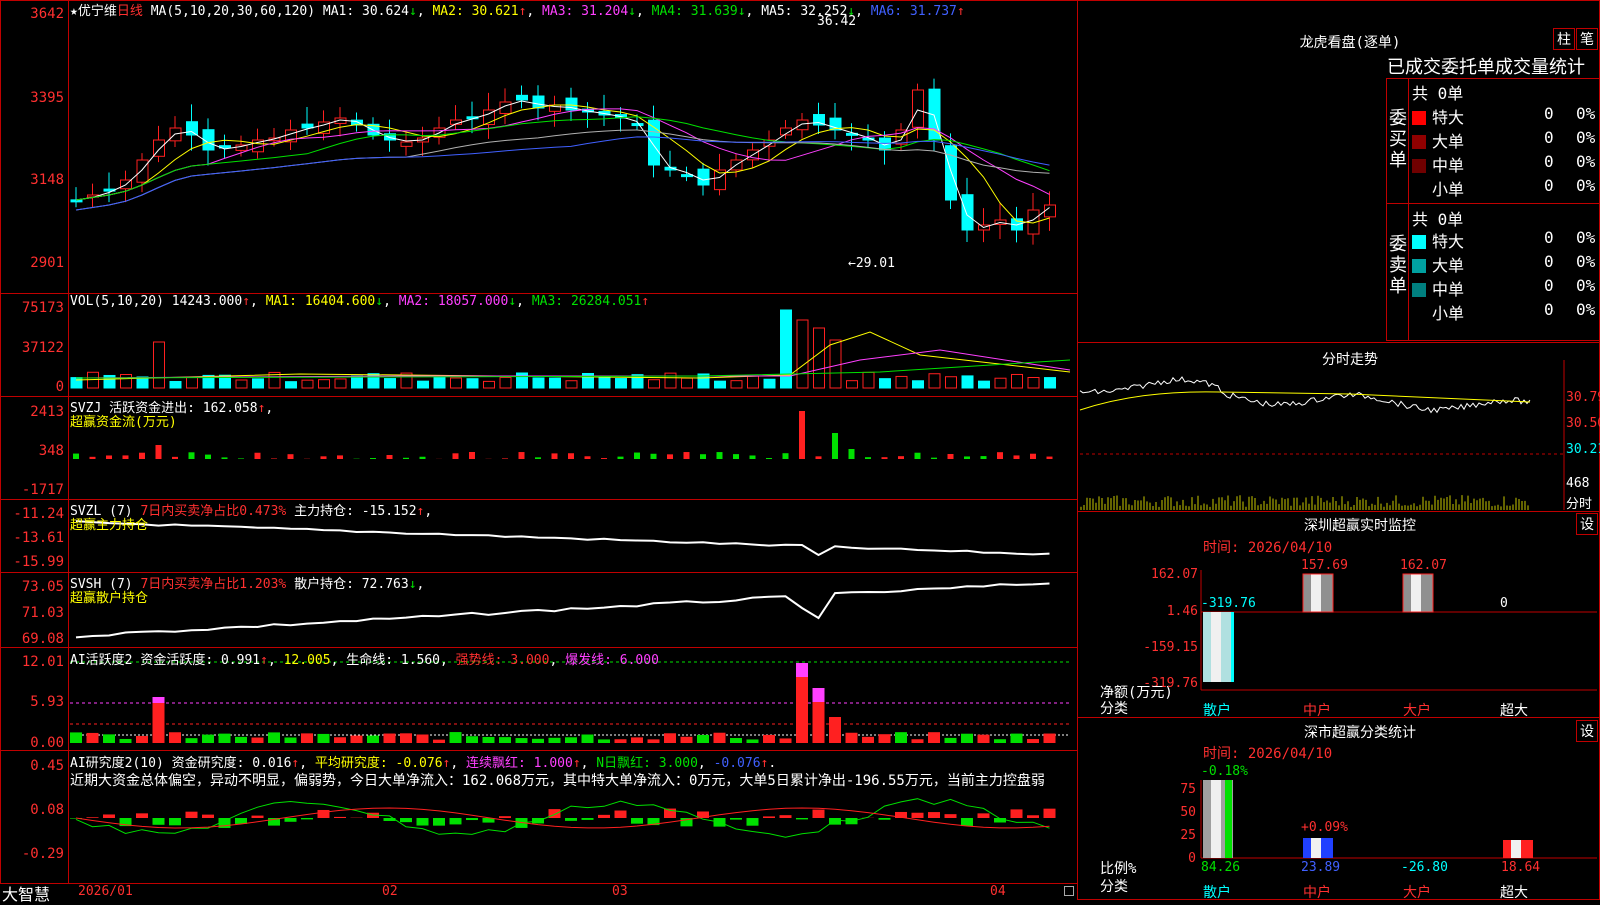 This screenshot has height=905, width=1600. What do you see at coordinates (1069, 891) in the screenshot?
I see `lock-icon` at bounding box center [1069, 891].